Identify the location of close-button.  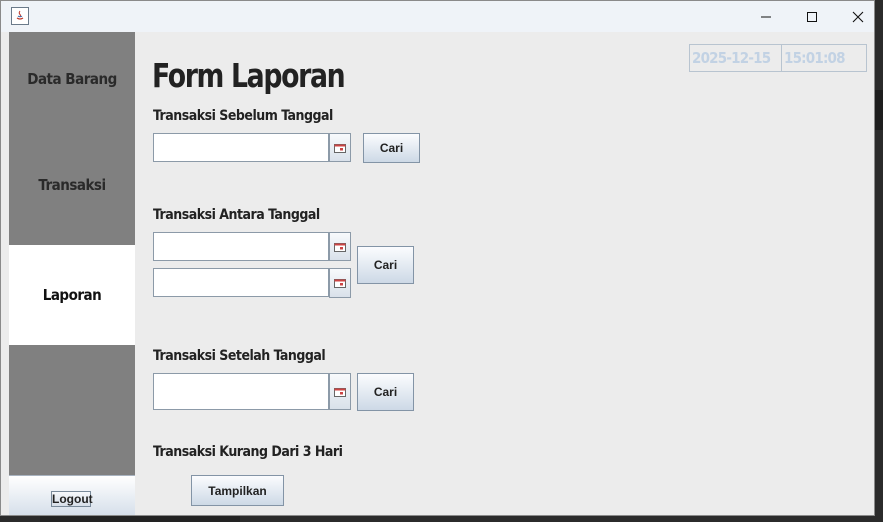
(854, 16).